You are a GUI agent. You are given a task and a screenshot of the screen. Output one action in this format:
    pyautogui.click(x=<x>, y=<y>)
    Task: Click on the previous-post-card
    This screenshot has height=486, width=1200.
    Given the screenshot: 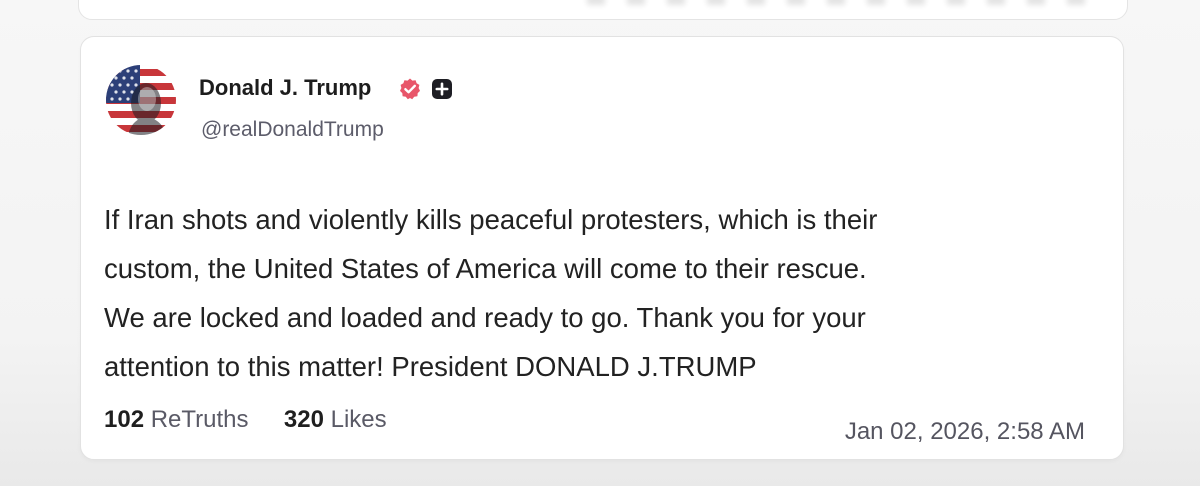 What is the action you would take?
    pyautogui.click(x=603, y=10)
    